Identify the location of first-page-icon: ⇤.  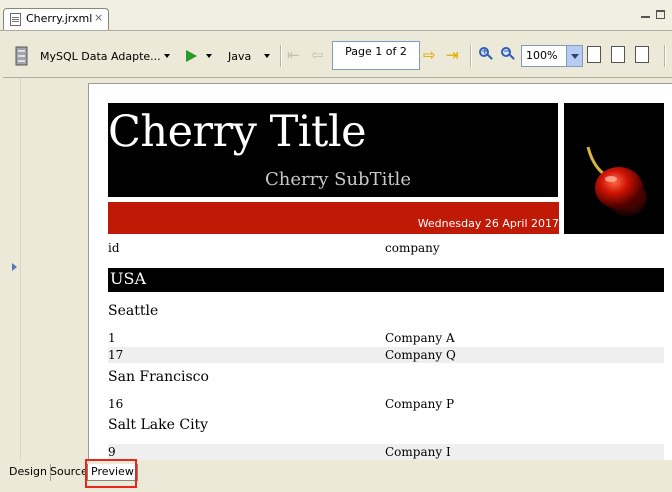
(293, 55).